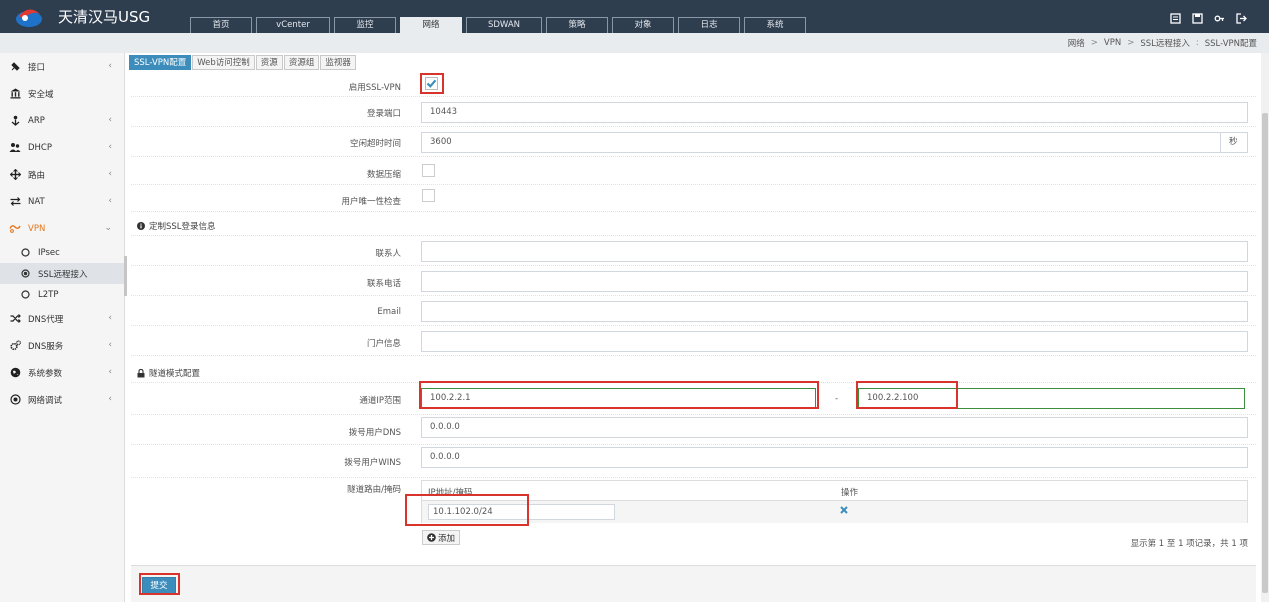 The width and height of the screenshot is (1269, 602). I want to click on sidebar-item-vpn: VPN ⌄, so click(62, 228).